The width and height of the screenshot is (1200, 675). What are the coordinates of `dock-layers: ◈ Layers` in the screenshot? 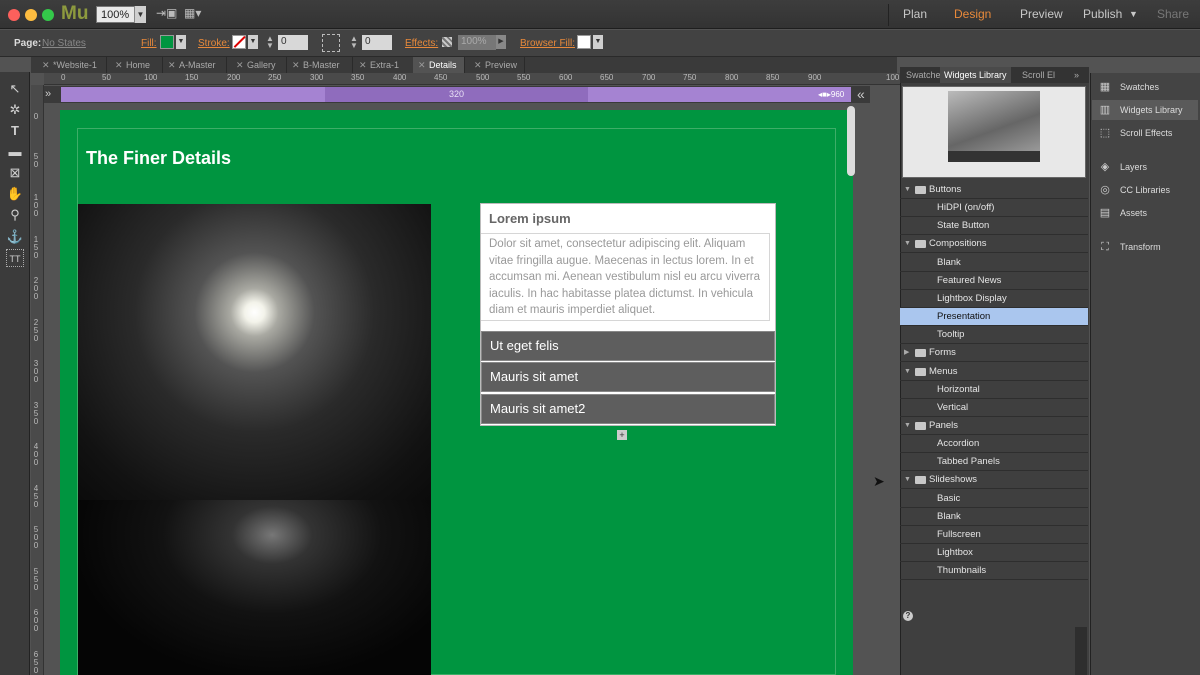 It's located at (1145, 167).